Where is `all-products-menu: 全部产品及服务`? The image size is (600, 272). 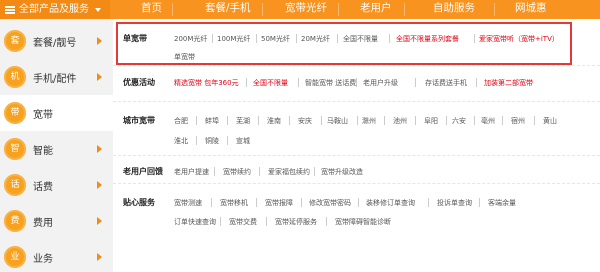 all-products-menu: 全部产品及服务 is located at coordinates (55, 9).